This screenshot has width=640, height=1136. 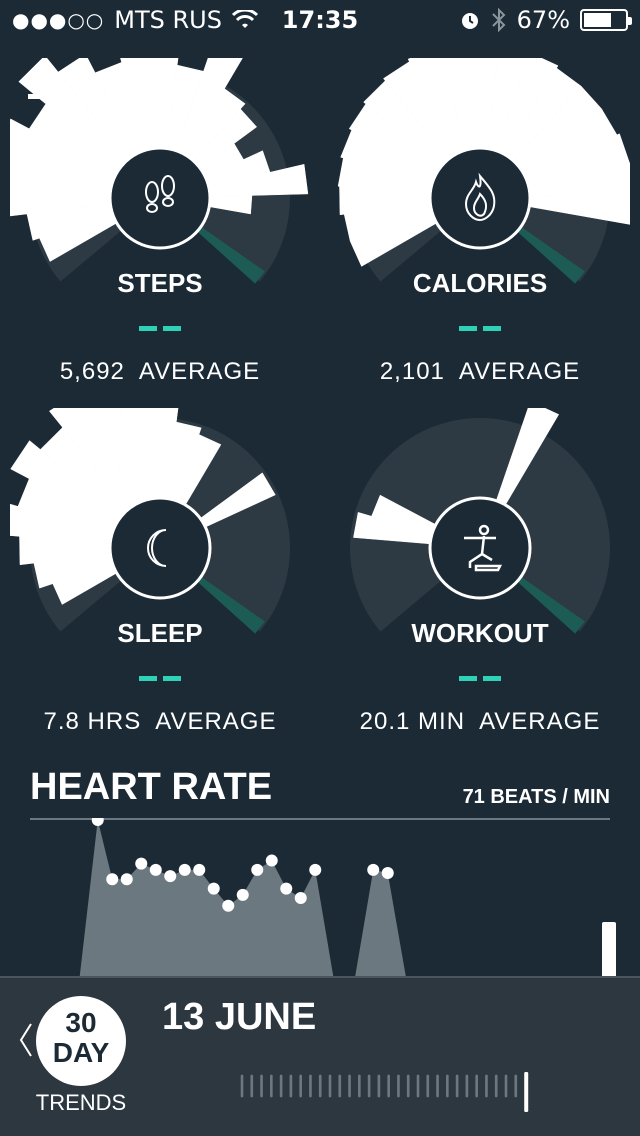 What do you see at coordinates (160, 283) in the screenshot?
I see `metric-label: STEPS` at bounding box center [160, 283].